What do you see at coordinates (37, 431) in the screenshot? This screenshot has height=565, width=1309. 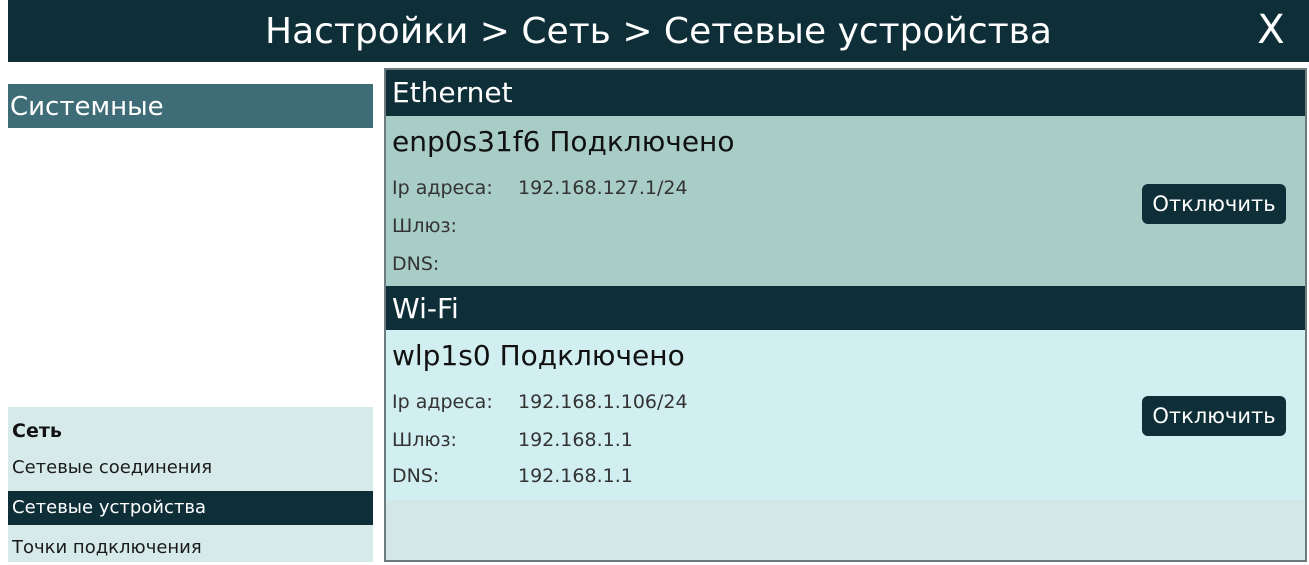 I see `sidebar-section-heading: Сеть` at bounding box center [37, 431].